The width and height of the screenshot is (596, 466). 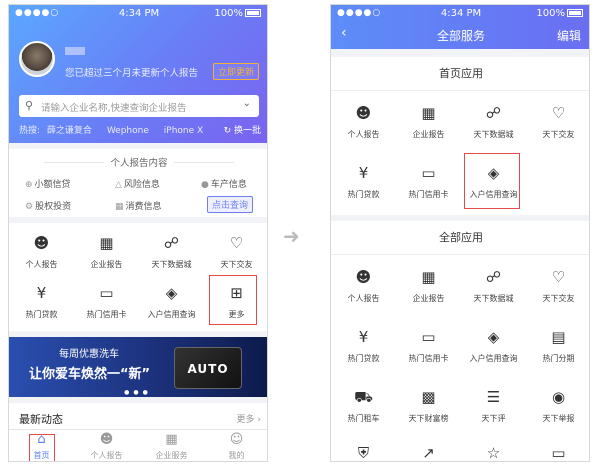 I want to click on avatar, so click(x=37, y=59).